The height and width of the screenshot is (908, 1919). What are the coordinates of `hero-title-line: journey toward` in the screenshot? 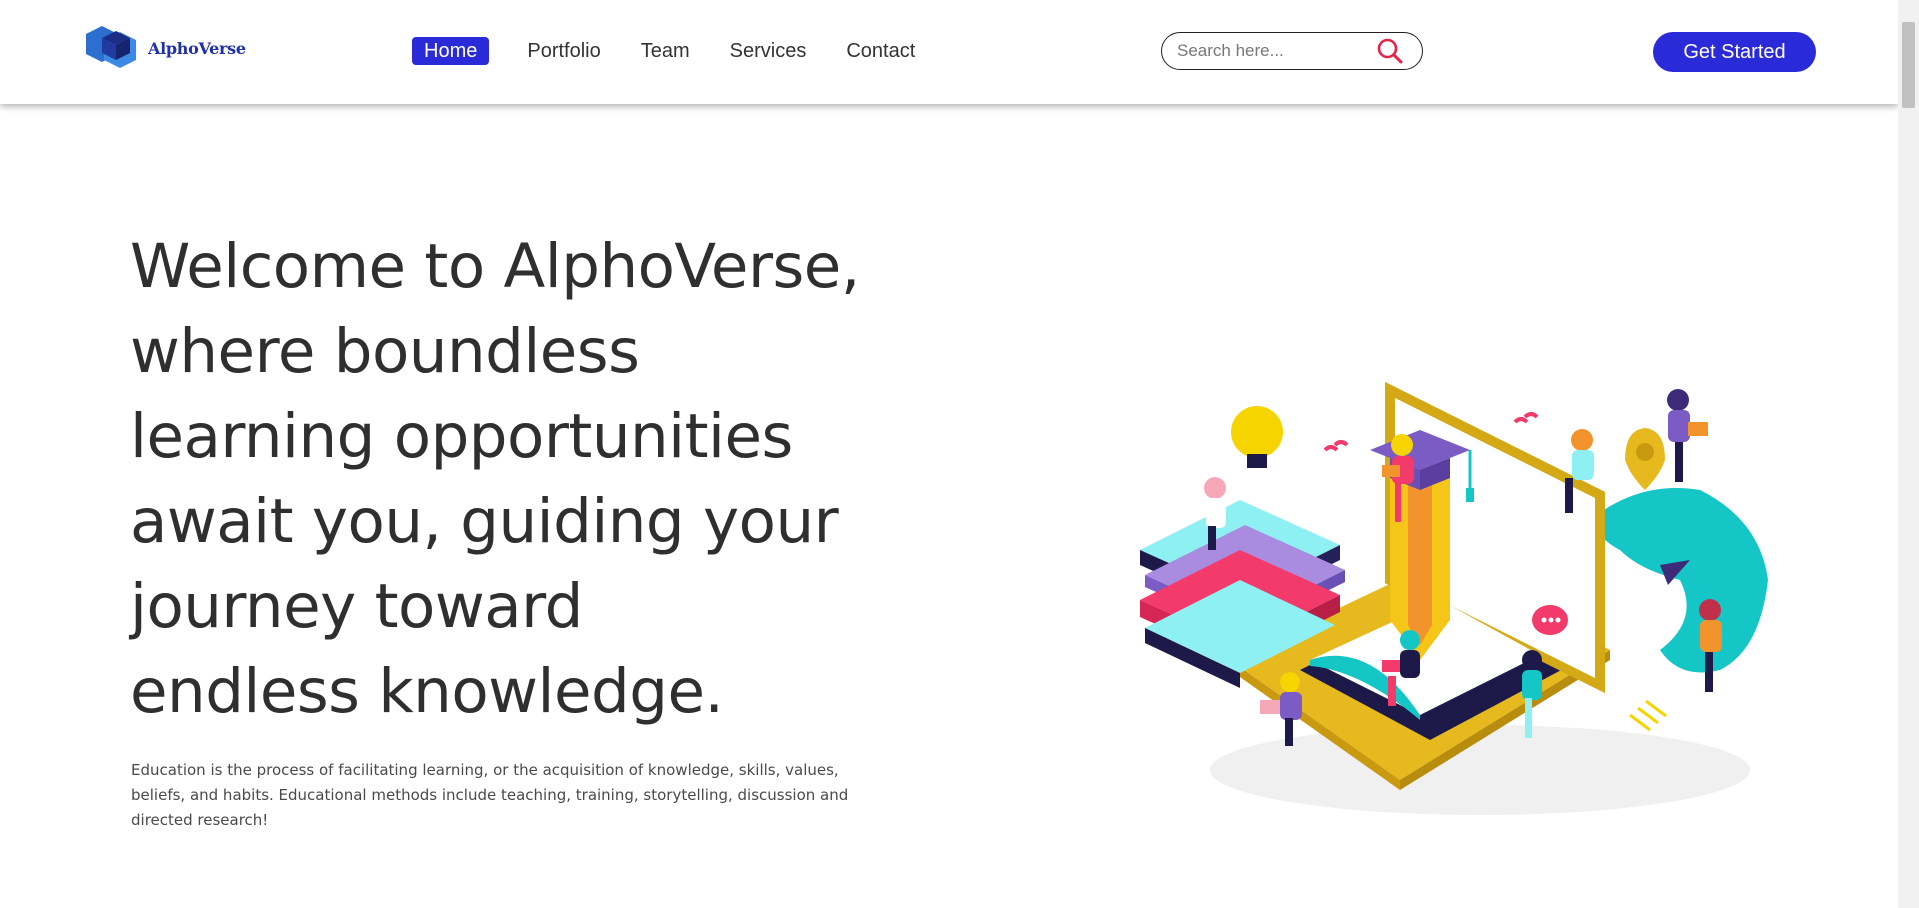 It's located at (356, 606).